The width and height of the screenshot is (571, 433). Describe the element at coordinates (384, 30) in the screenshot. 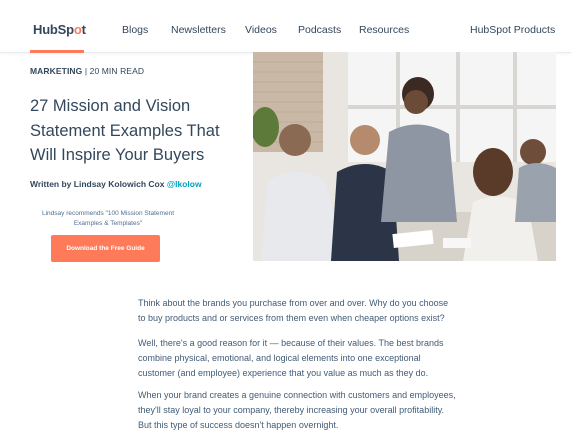

I see `nav-resources: Resources` at that location.